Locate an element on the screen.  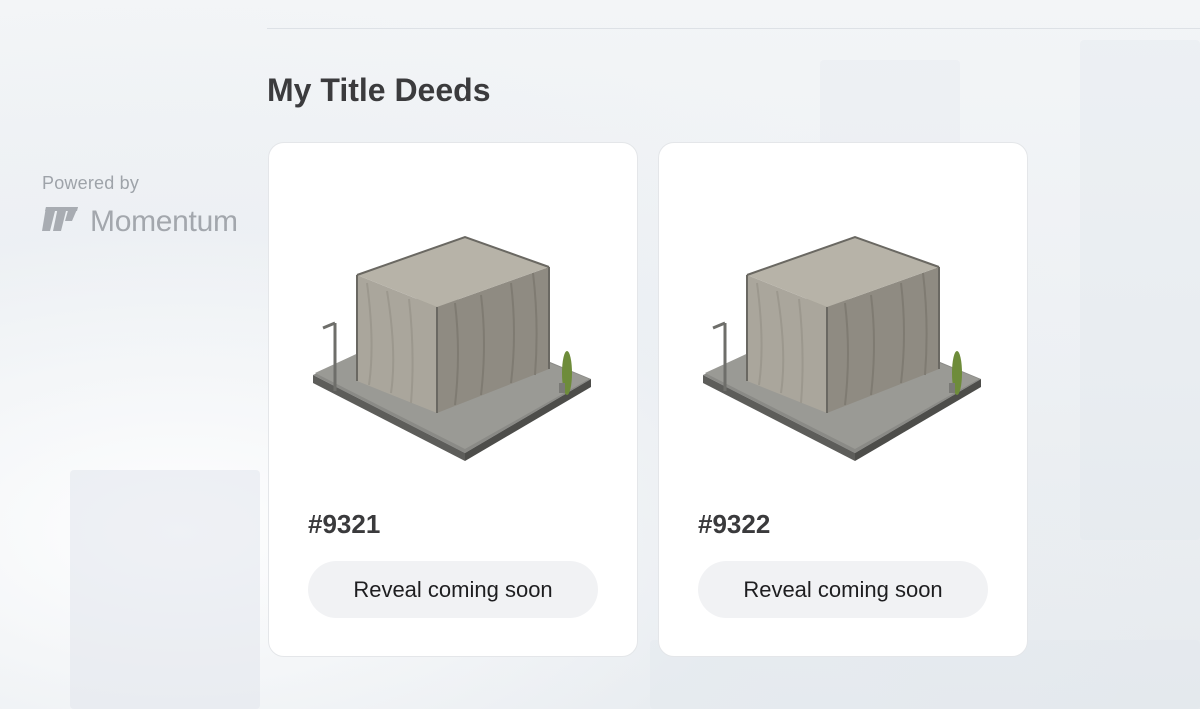
page-title: My Title Deeds is located at coordinates (379, 90).